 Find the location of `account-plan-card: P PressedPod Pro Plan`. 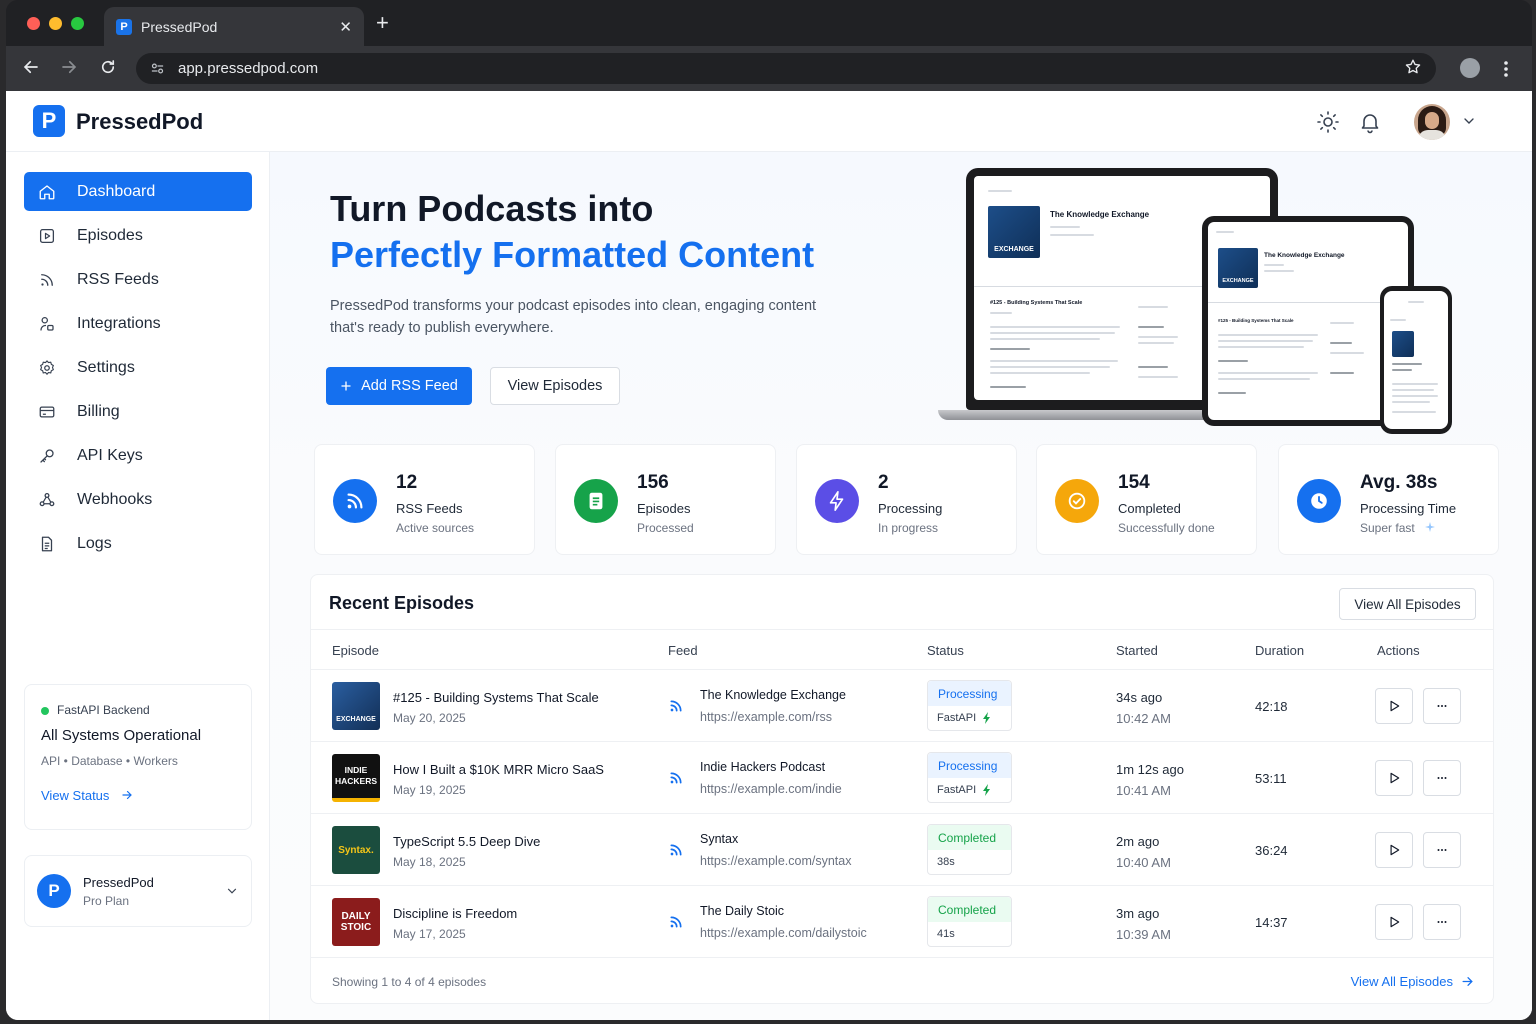

account-plan-card: P PressedPod Pro Plan is located at coordinates (138, 891).